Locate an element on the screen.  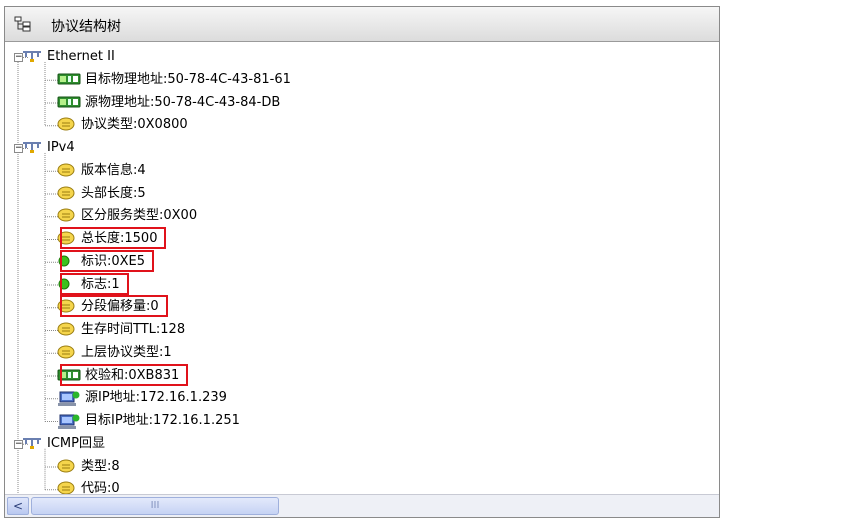
scroll-thumb: III is located at coordinates (155, 506).